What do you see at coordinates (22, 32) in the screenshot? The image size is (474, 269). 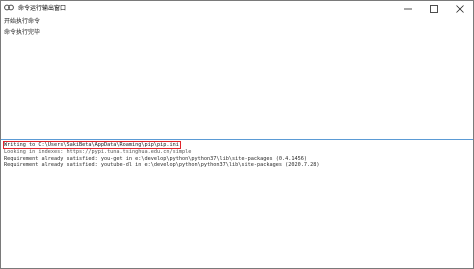 I see `status-done-text: 命令执行完毕` at bounding box center [22, 32].